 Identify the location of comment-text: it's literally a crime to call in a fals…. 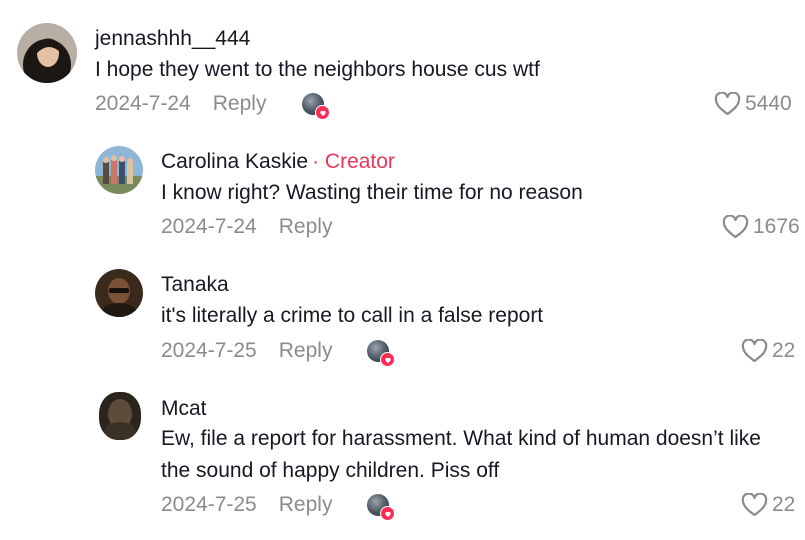
(352, 315).